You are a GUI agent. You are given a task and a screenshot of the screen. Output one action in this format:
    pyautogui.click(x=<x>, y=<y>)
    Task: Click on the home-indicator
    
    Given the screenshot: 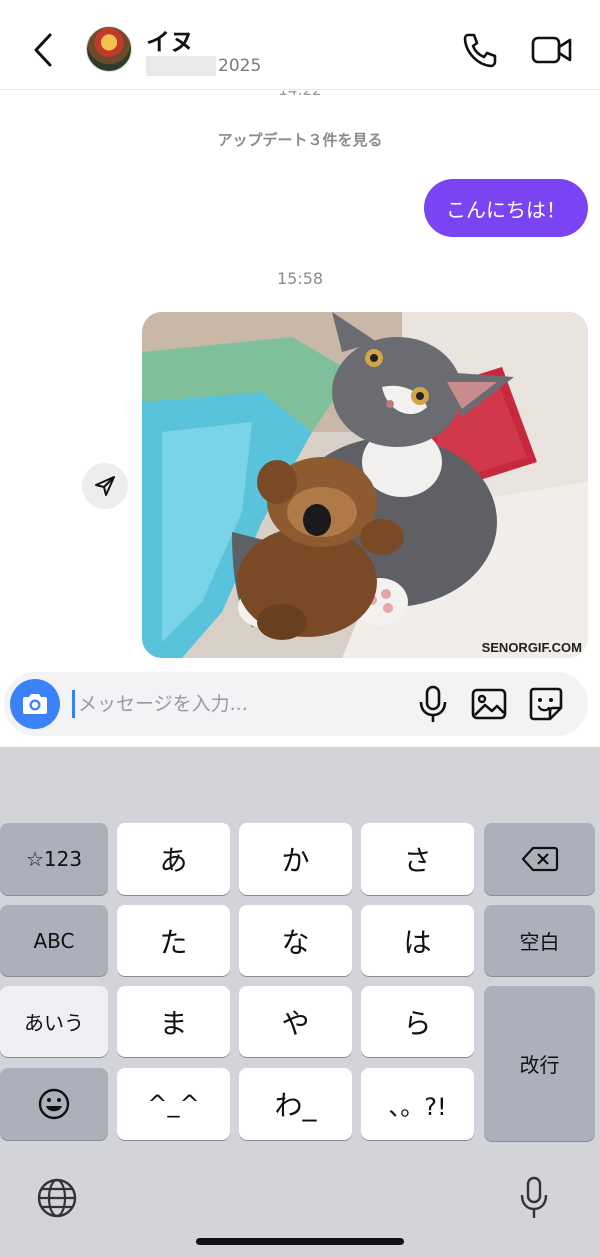 What is the action you would take?
    pyautogui.click(x=300, y=1241)
    